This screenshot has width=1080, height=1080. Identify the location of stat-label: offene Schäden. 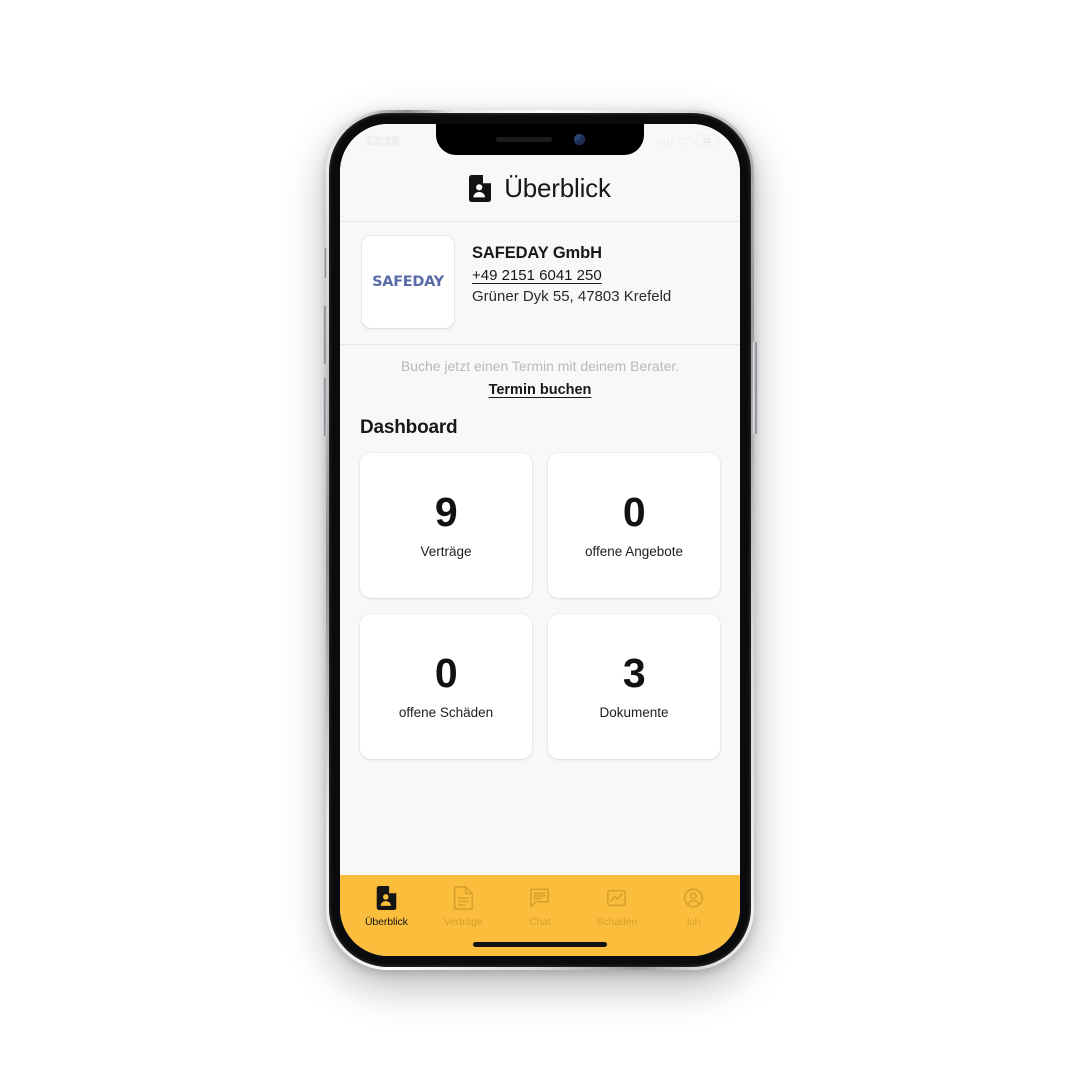
(446, 712).